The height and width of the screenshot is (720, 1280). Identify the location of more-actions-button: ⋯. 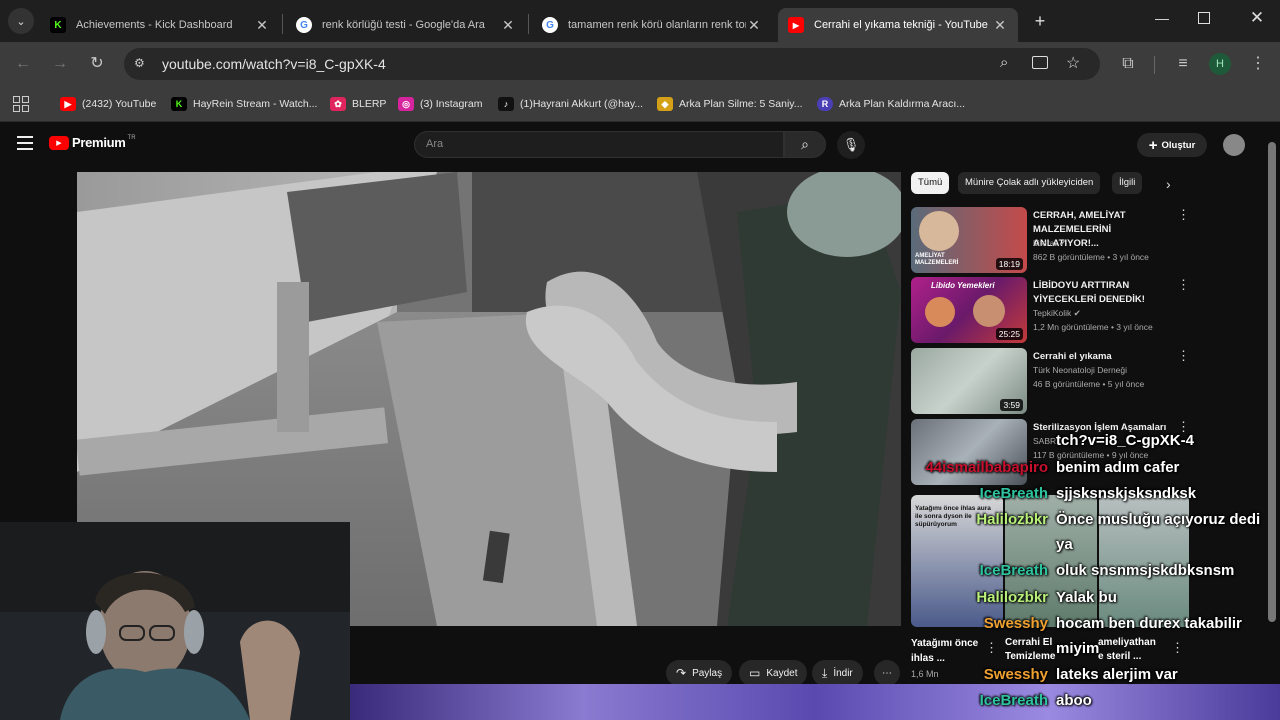
(887, 673).